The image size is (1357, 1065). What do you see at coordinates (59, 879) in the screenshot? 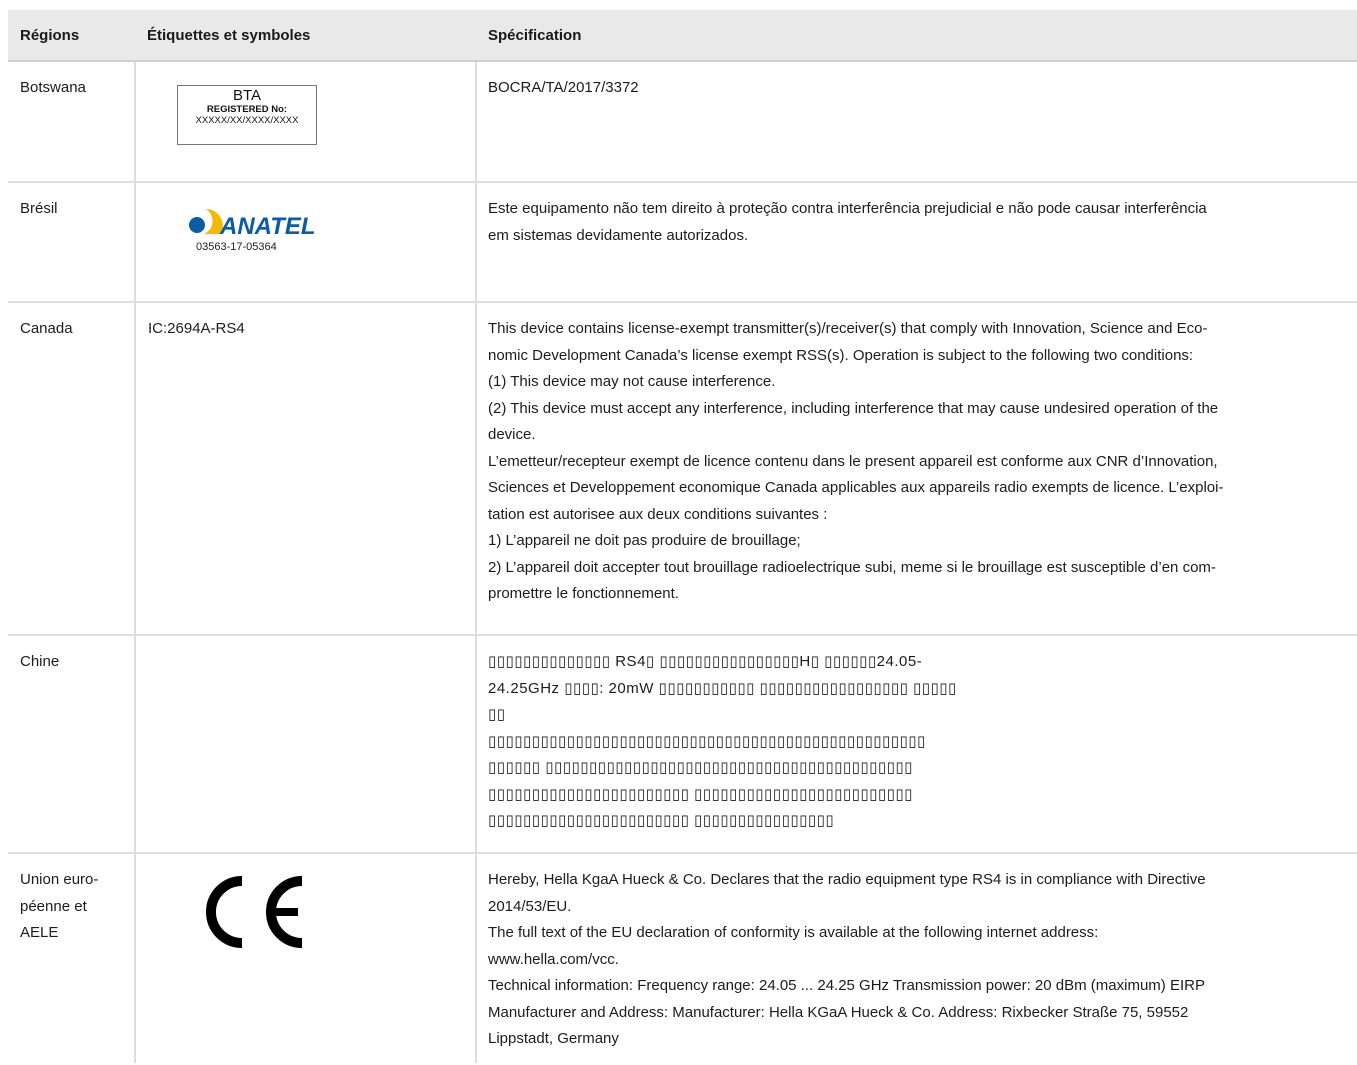
I see `region-name-line: Union euro-` at bounding box center [59, 879].